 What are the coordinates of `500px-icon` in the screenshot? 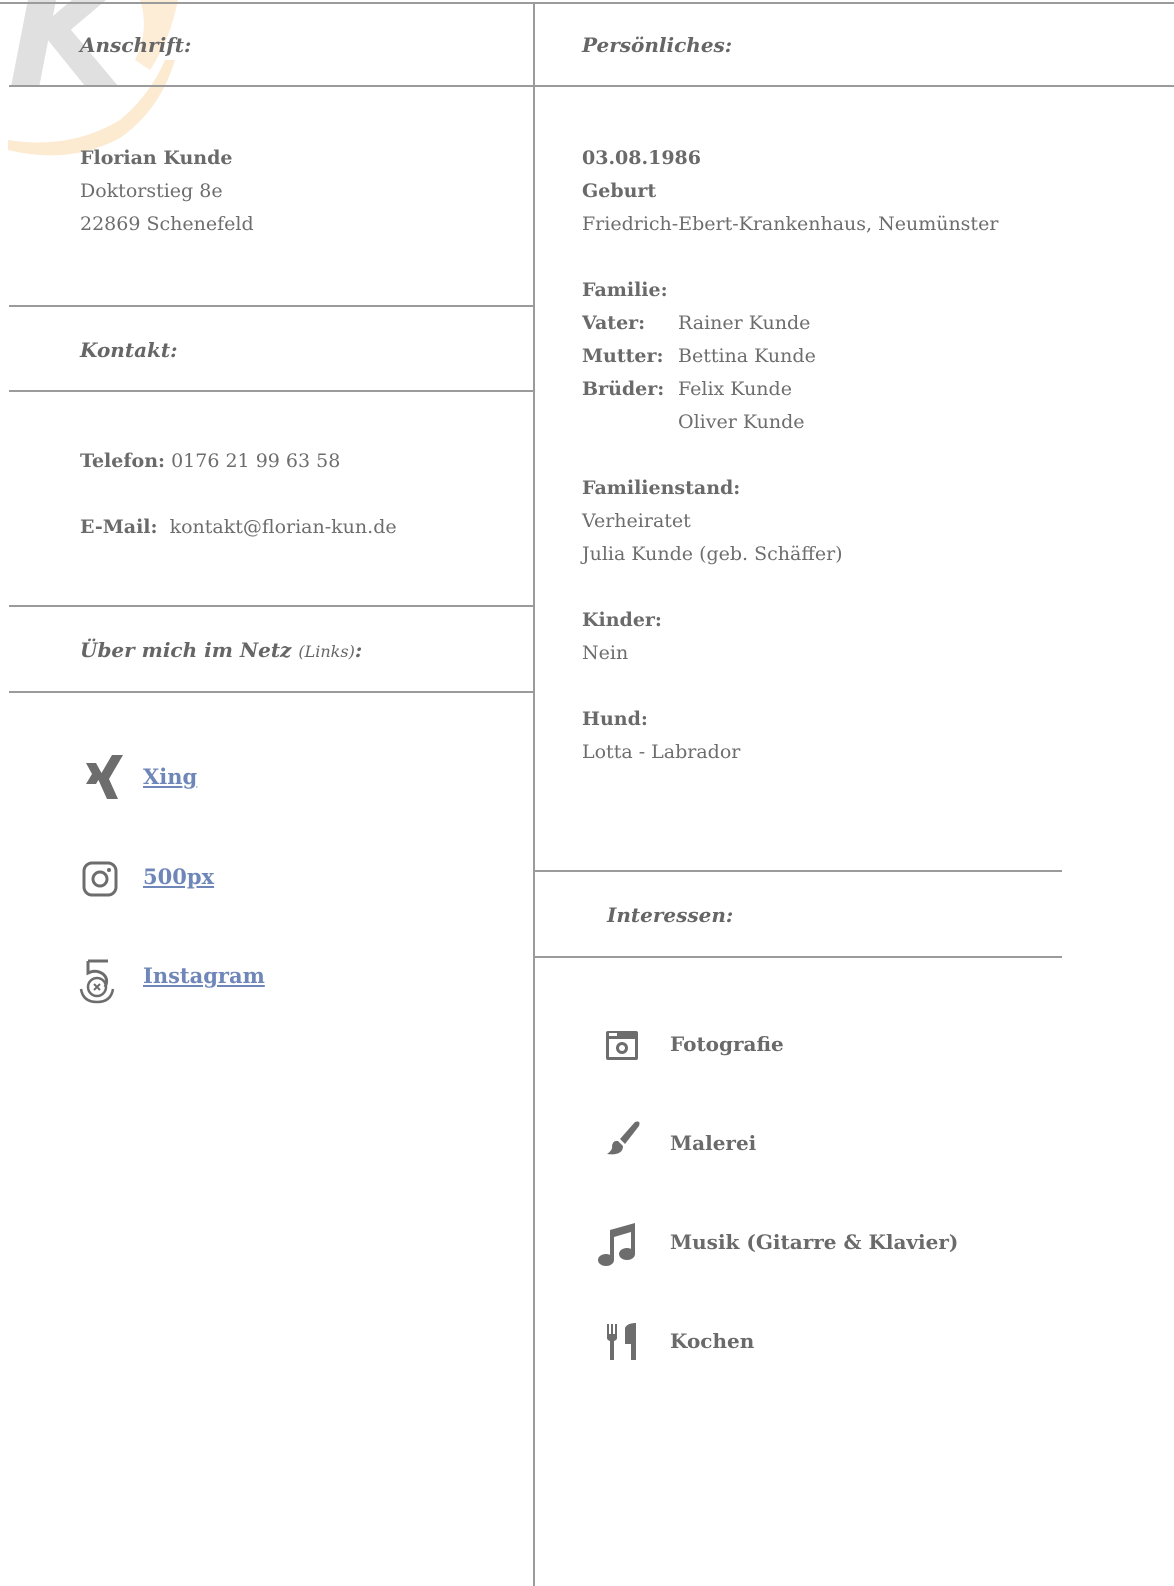 It's located at (97, 981).